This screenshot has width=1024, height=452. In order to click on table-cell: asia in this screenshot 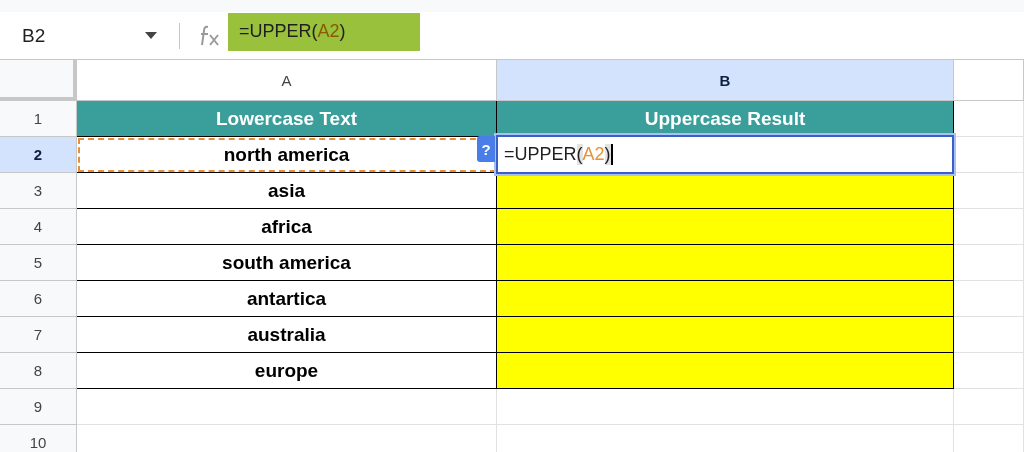, I will do `click(287, 191)`.